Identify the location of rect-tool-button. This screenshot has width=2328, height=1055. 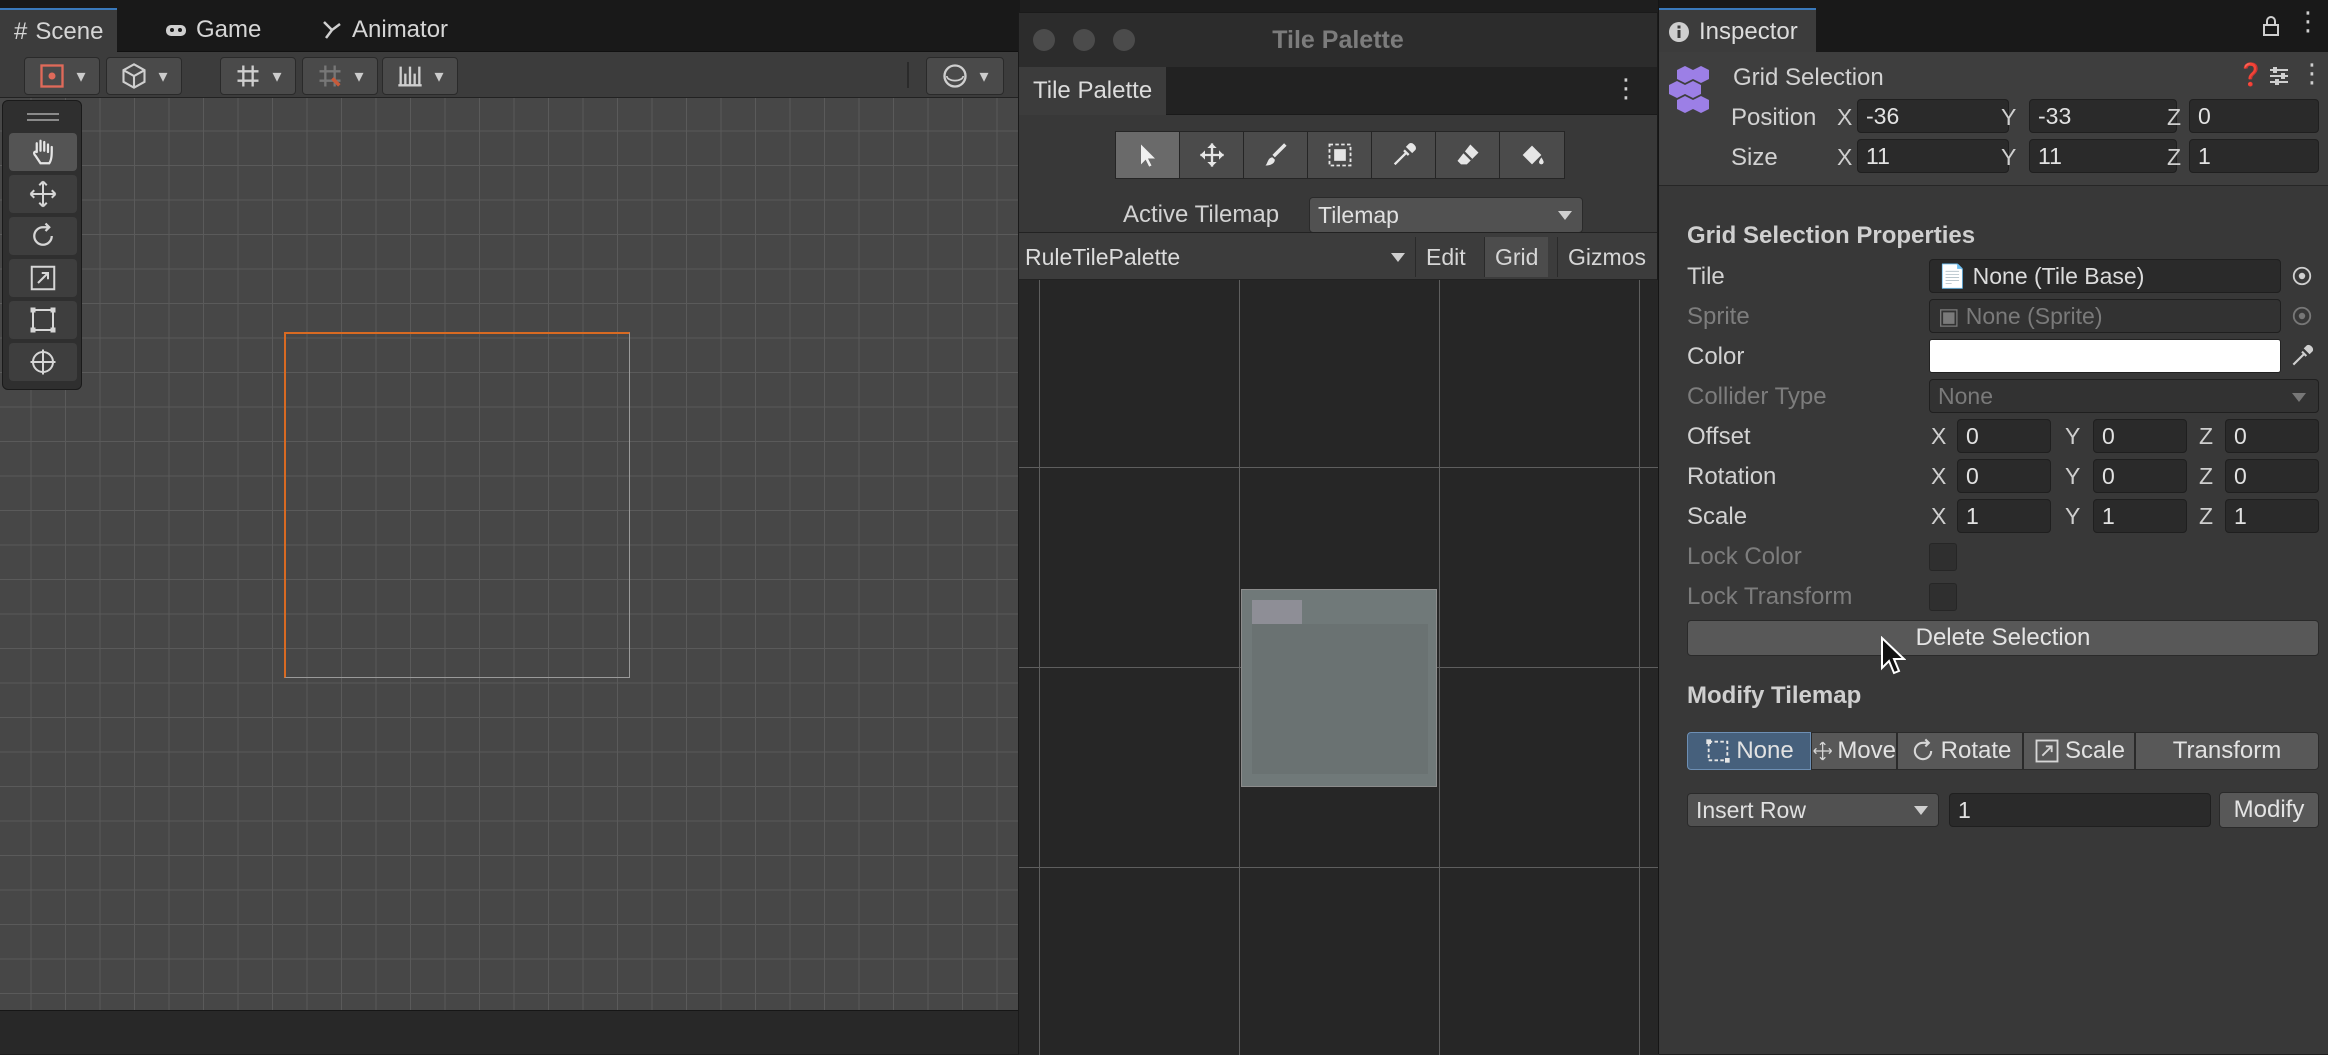
(43, 320).